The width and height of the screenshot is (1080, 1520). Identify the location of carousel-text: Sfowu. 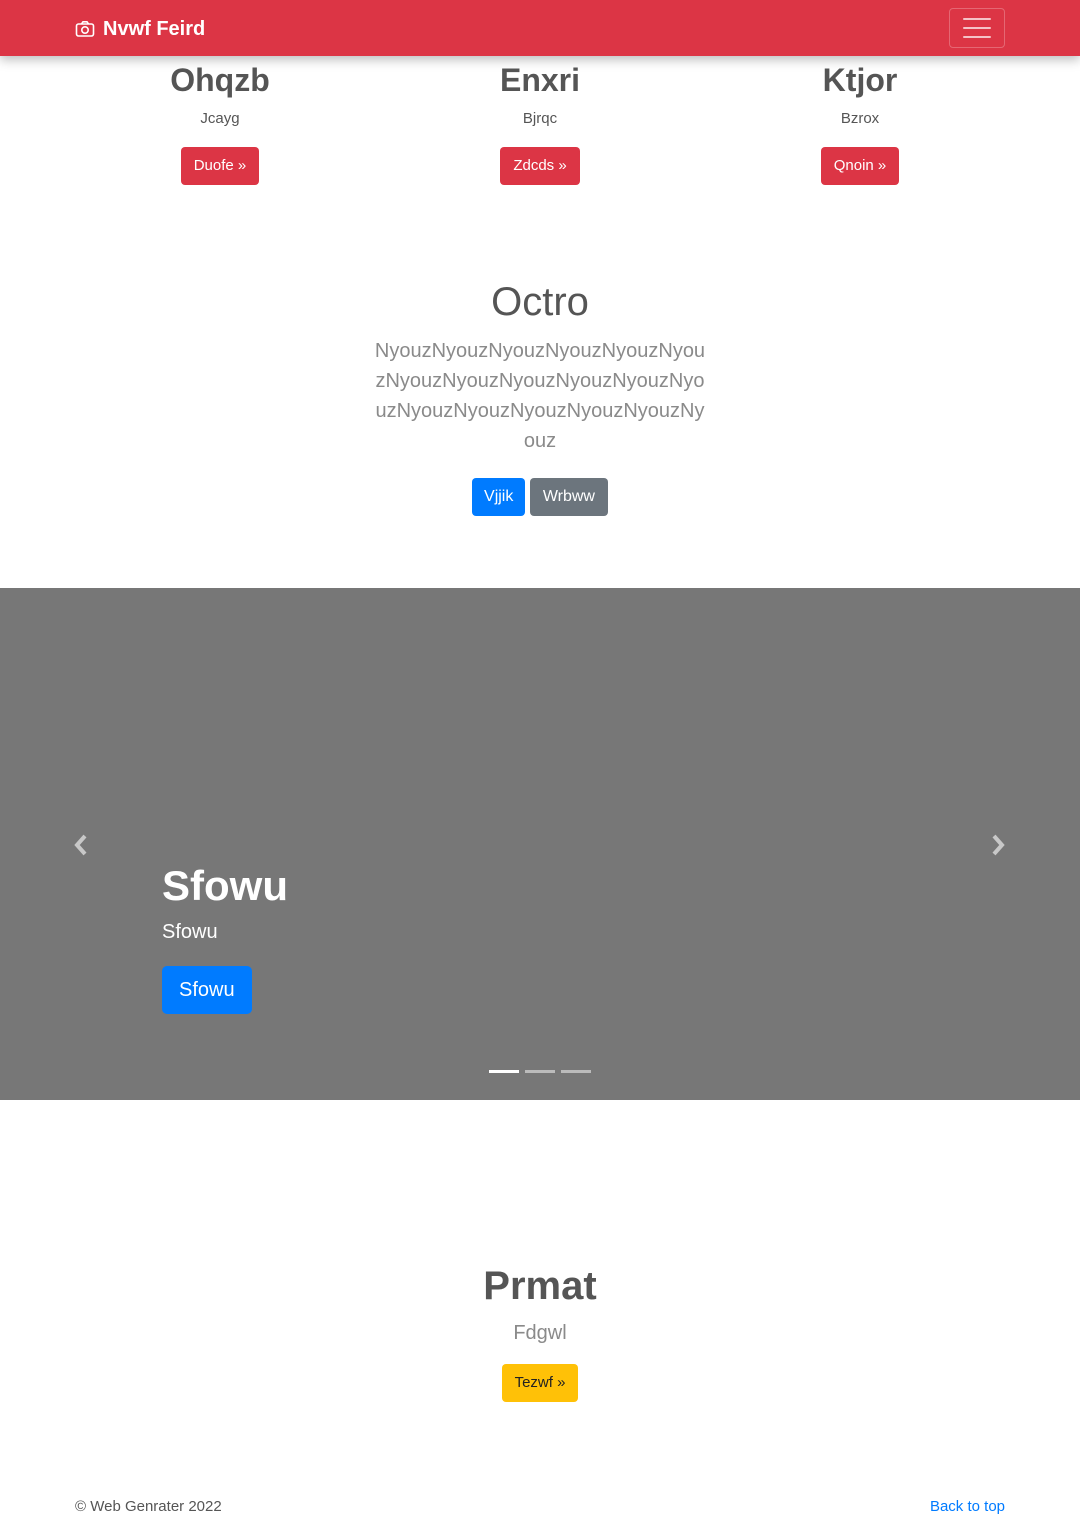
(190, 932).